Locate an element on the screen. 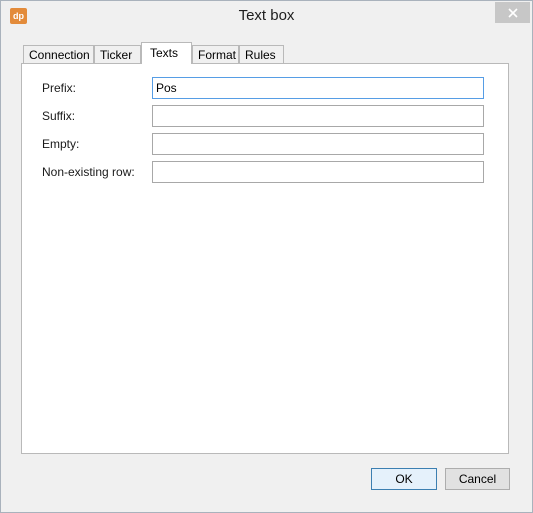 The image size is (533, 513). empty-label: Empty: is located at coordinates (61, 144).